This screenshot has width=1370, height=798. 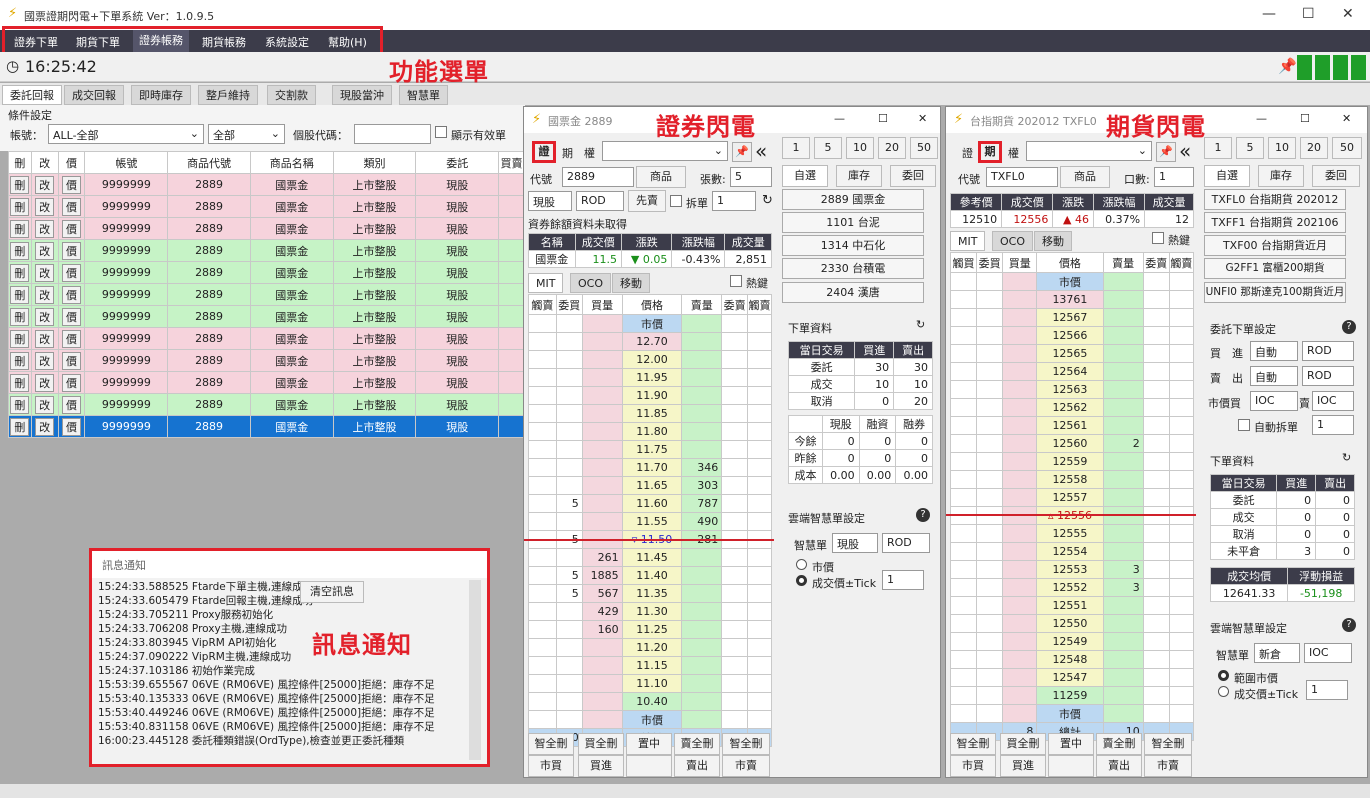 What do you see at coordinates (1053, 241) in the screenshot?
I see `fut-mode-move: 移動` at bounding box center [1053, 241].